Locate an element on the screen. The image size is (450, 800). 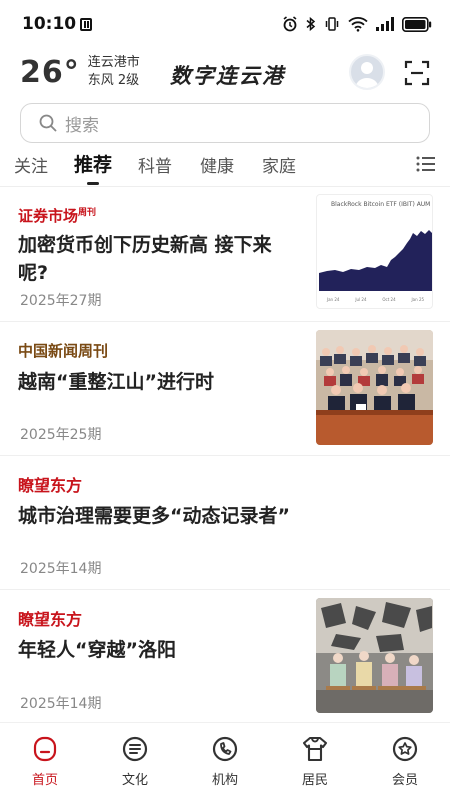
nav-institution: 机构 is located at coordinates (225, 761).